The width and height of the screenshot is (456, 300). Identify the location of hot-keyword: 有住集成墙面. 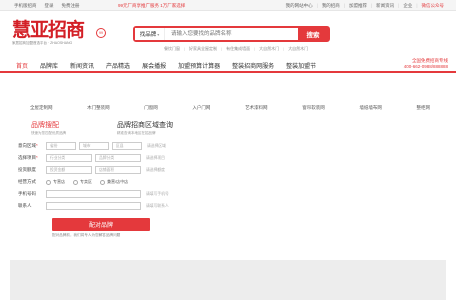
(235, 49).